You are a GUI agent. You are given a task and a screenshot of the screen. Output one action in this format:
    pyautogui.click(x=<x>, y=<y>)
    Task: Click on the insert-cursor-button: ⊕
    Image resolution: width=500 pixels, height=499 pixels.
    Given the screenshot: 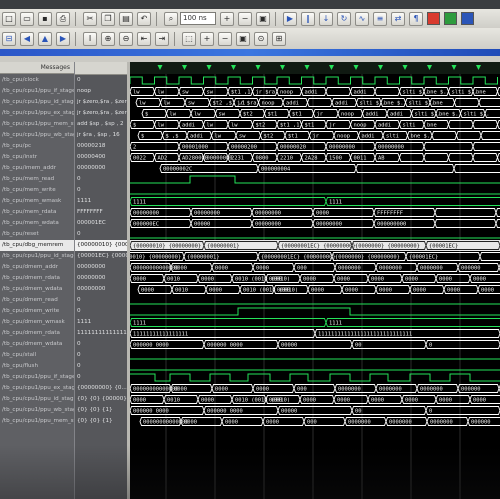 What is the action you would take?
    pyautogui.click(x=108, y=38)
    